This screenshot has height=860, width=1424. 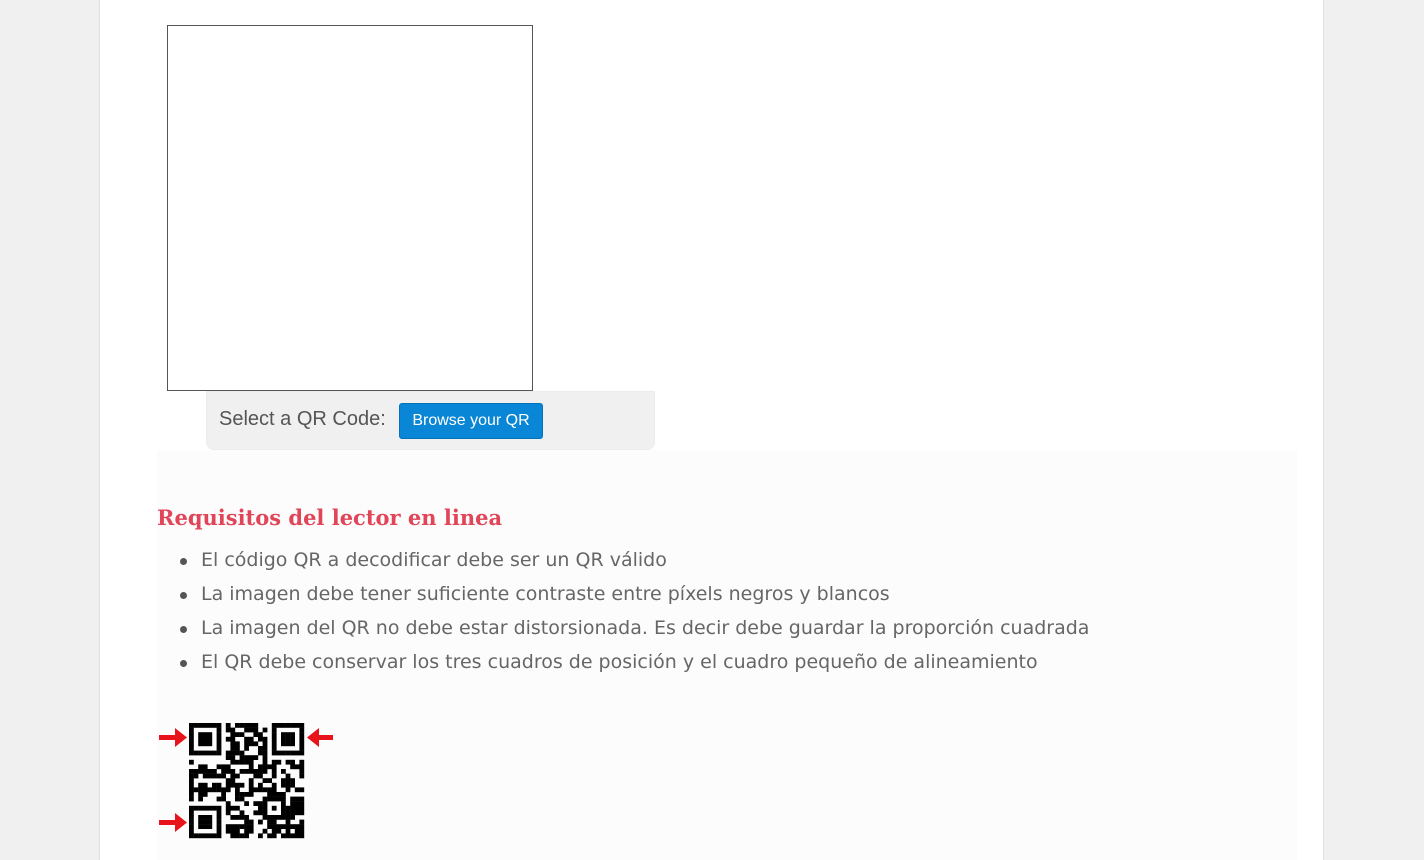 I want to click on browse-qr-button: Browse your QR, so click(x=471, y=421).